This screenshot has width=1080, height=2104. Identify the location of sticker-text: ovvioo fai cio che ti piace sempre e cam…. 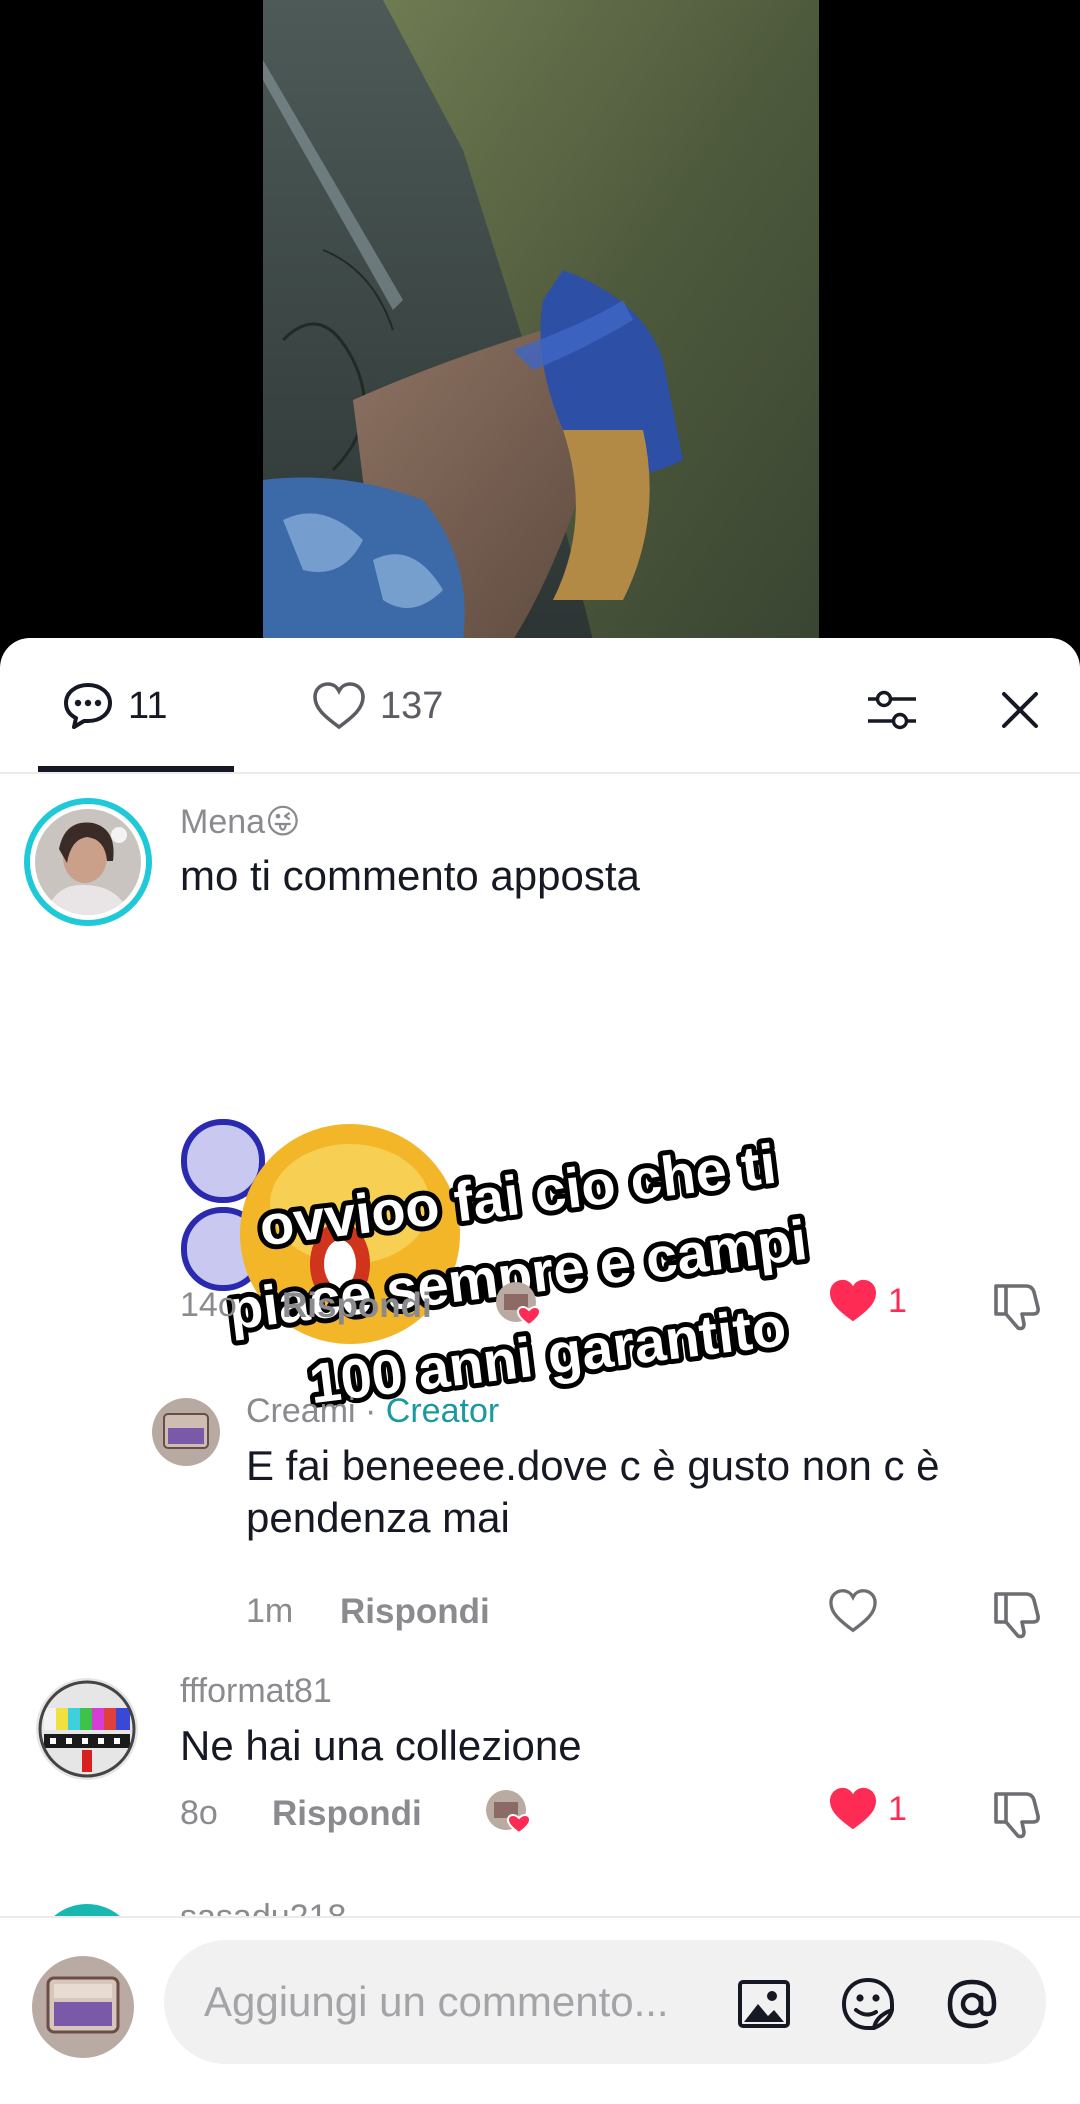
(530, 1267).